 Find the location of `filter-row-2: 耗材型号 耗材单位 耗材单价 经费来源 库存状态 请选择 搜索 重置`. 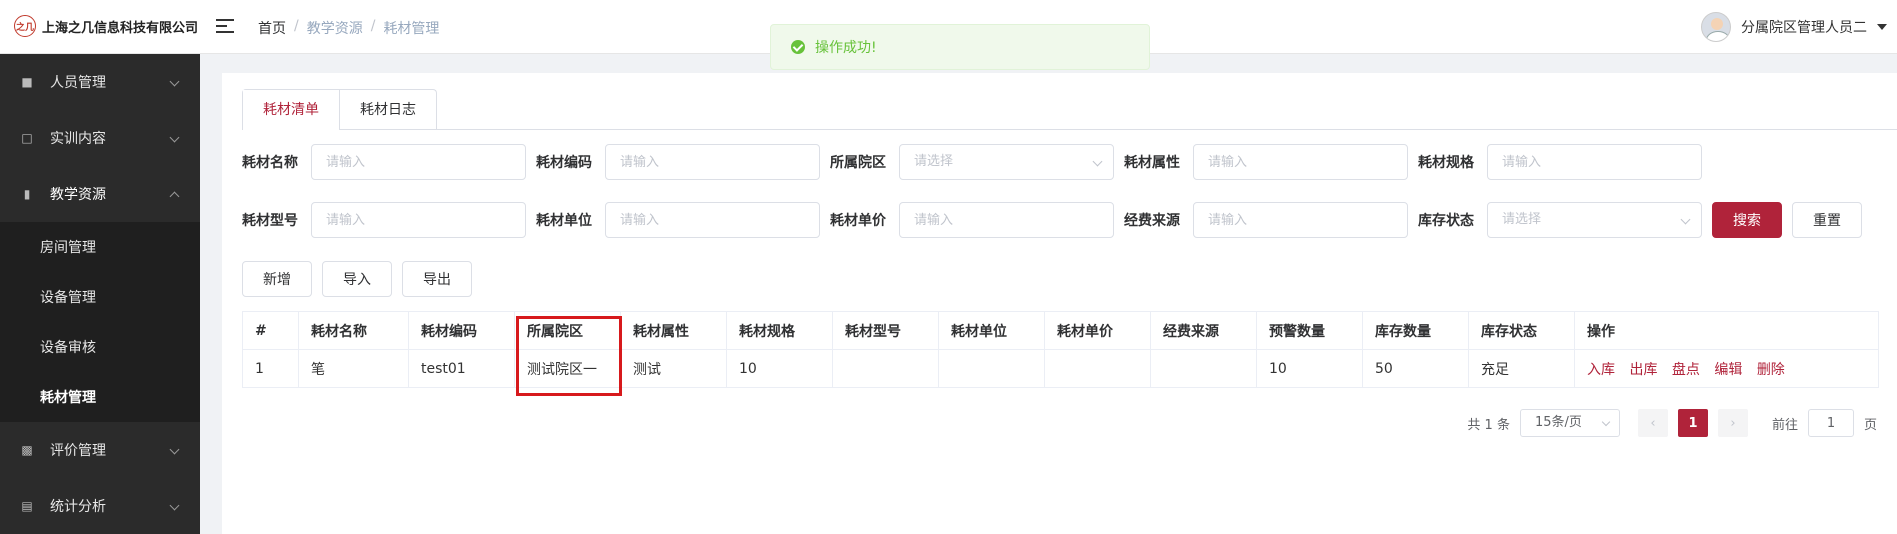

filter-row-2: 耗材型号 耗材单位 耗材单价 经费来源 库存状态 请选择 搜索 重置 is located at coordinates (1052, 220).